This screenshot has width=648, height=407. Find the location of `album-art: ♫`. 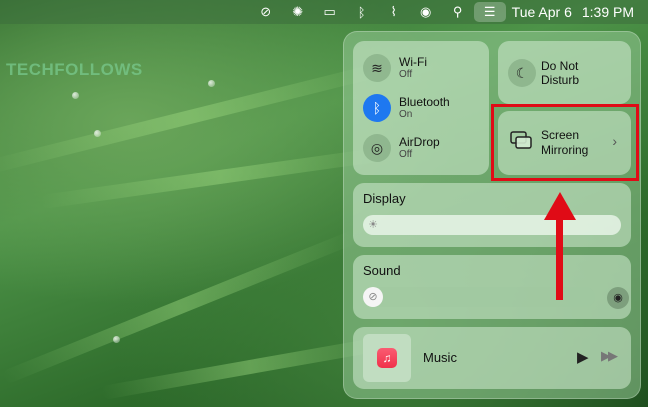

album-art: ♫ is located at coordinates (387, 358).